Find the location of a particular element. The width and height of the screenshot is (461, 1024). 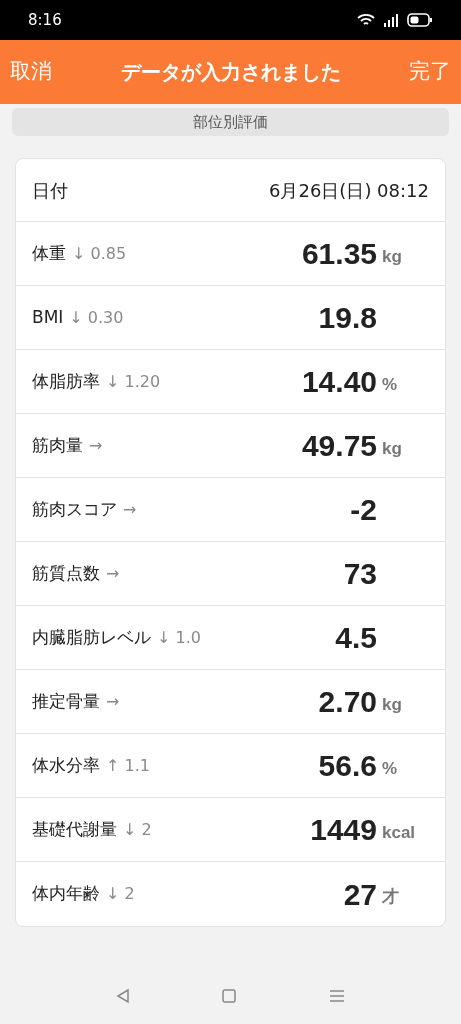

metric-label: 体水分率 is located at coordinates (66, 765).